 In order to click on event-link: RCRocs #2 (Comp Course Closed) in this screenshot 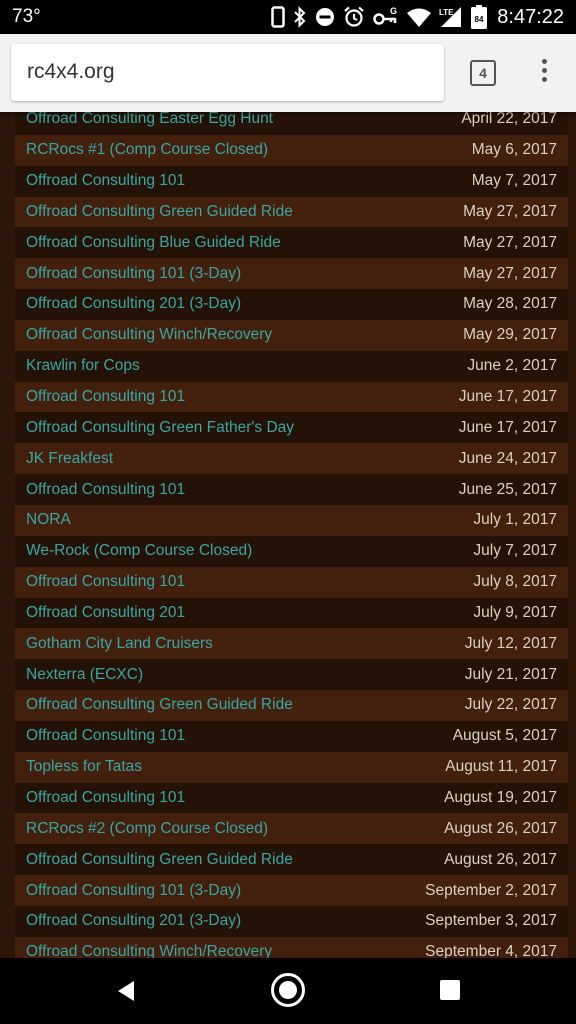, I will do `click(147, 829)`.